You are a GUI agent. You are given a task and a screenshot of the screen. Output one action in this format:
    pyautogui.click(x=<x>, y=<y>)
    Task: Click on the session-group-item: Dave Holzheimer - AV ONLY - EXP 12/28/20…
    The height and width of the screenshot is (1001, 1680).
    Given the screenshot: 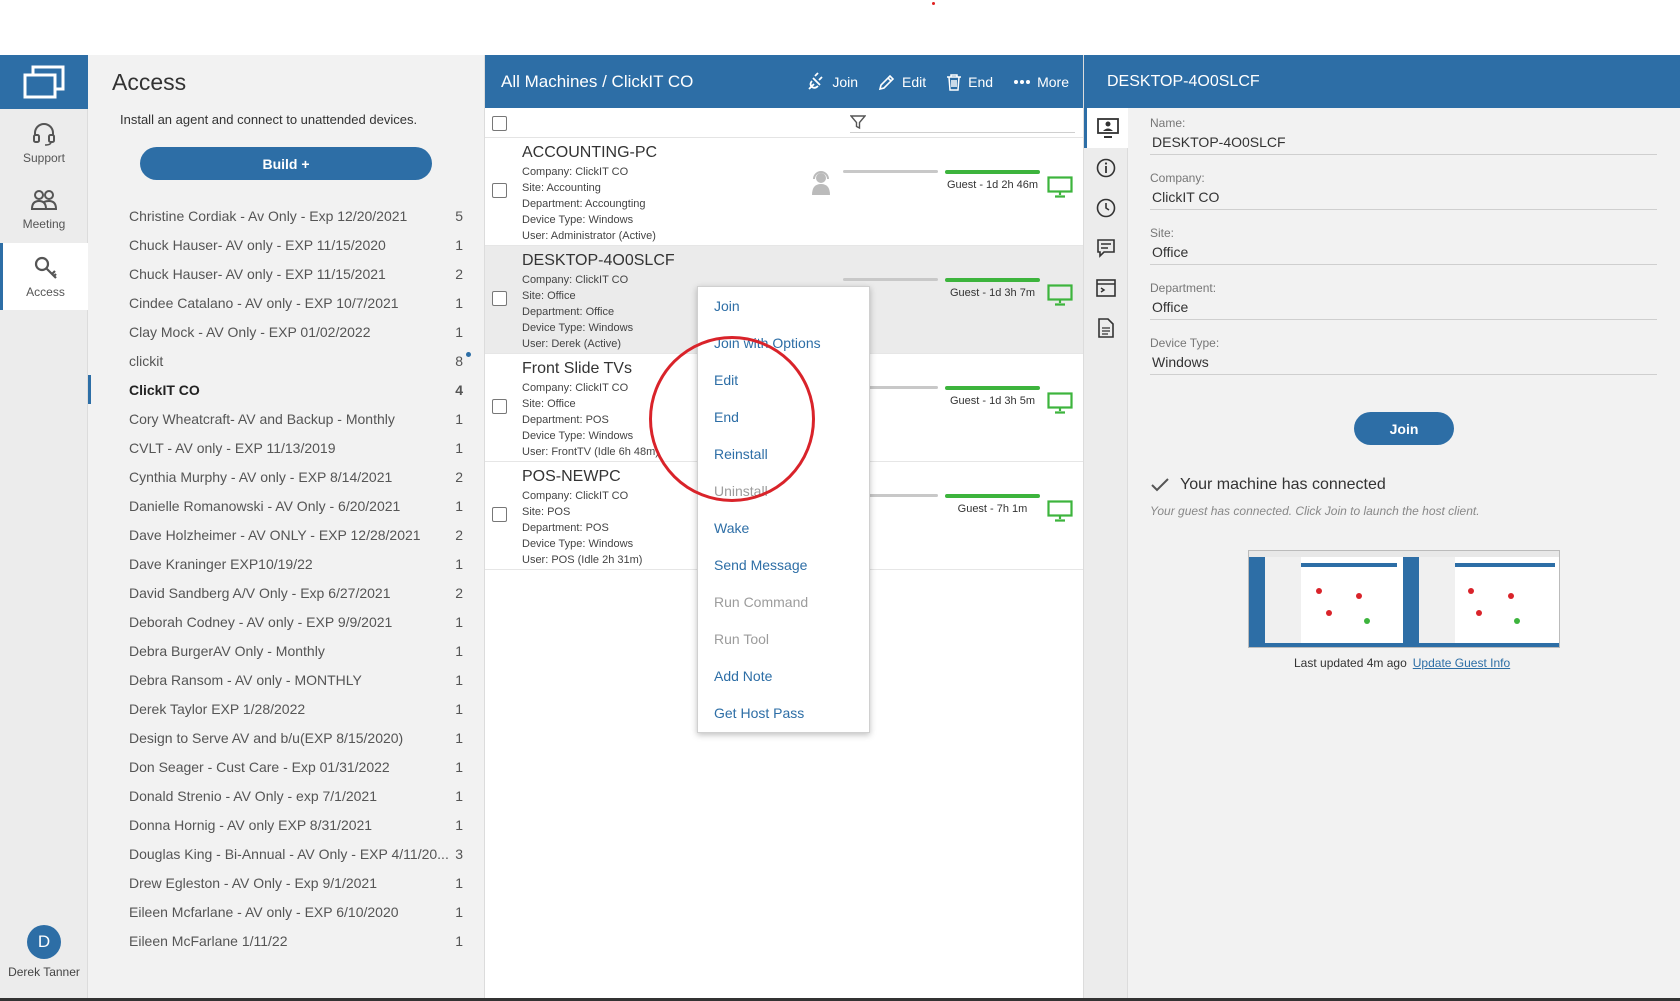 What is the action you would take?
    pyautogui.click(x=286, y=534)
    